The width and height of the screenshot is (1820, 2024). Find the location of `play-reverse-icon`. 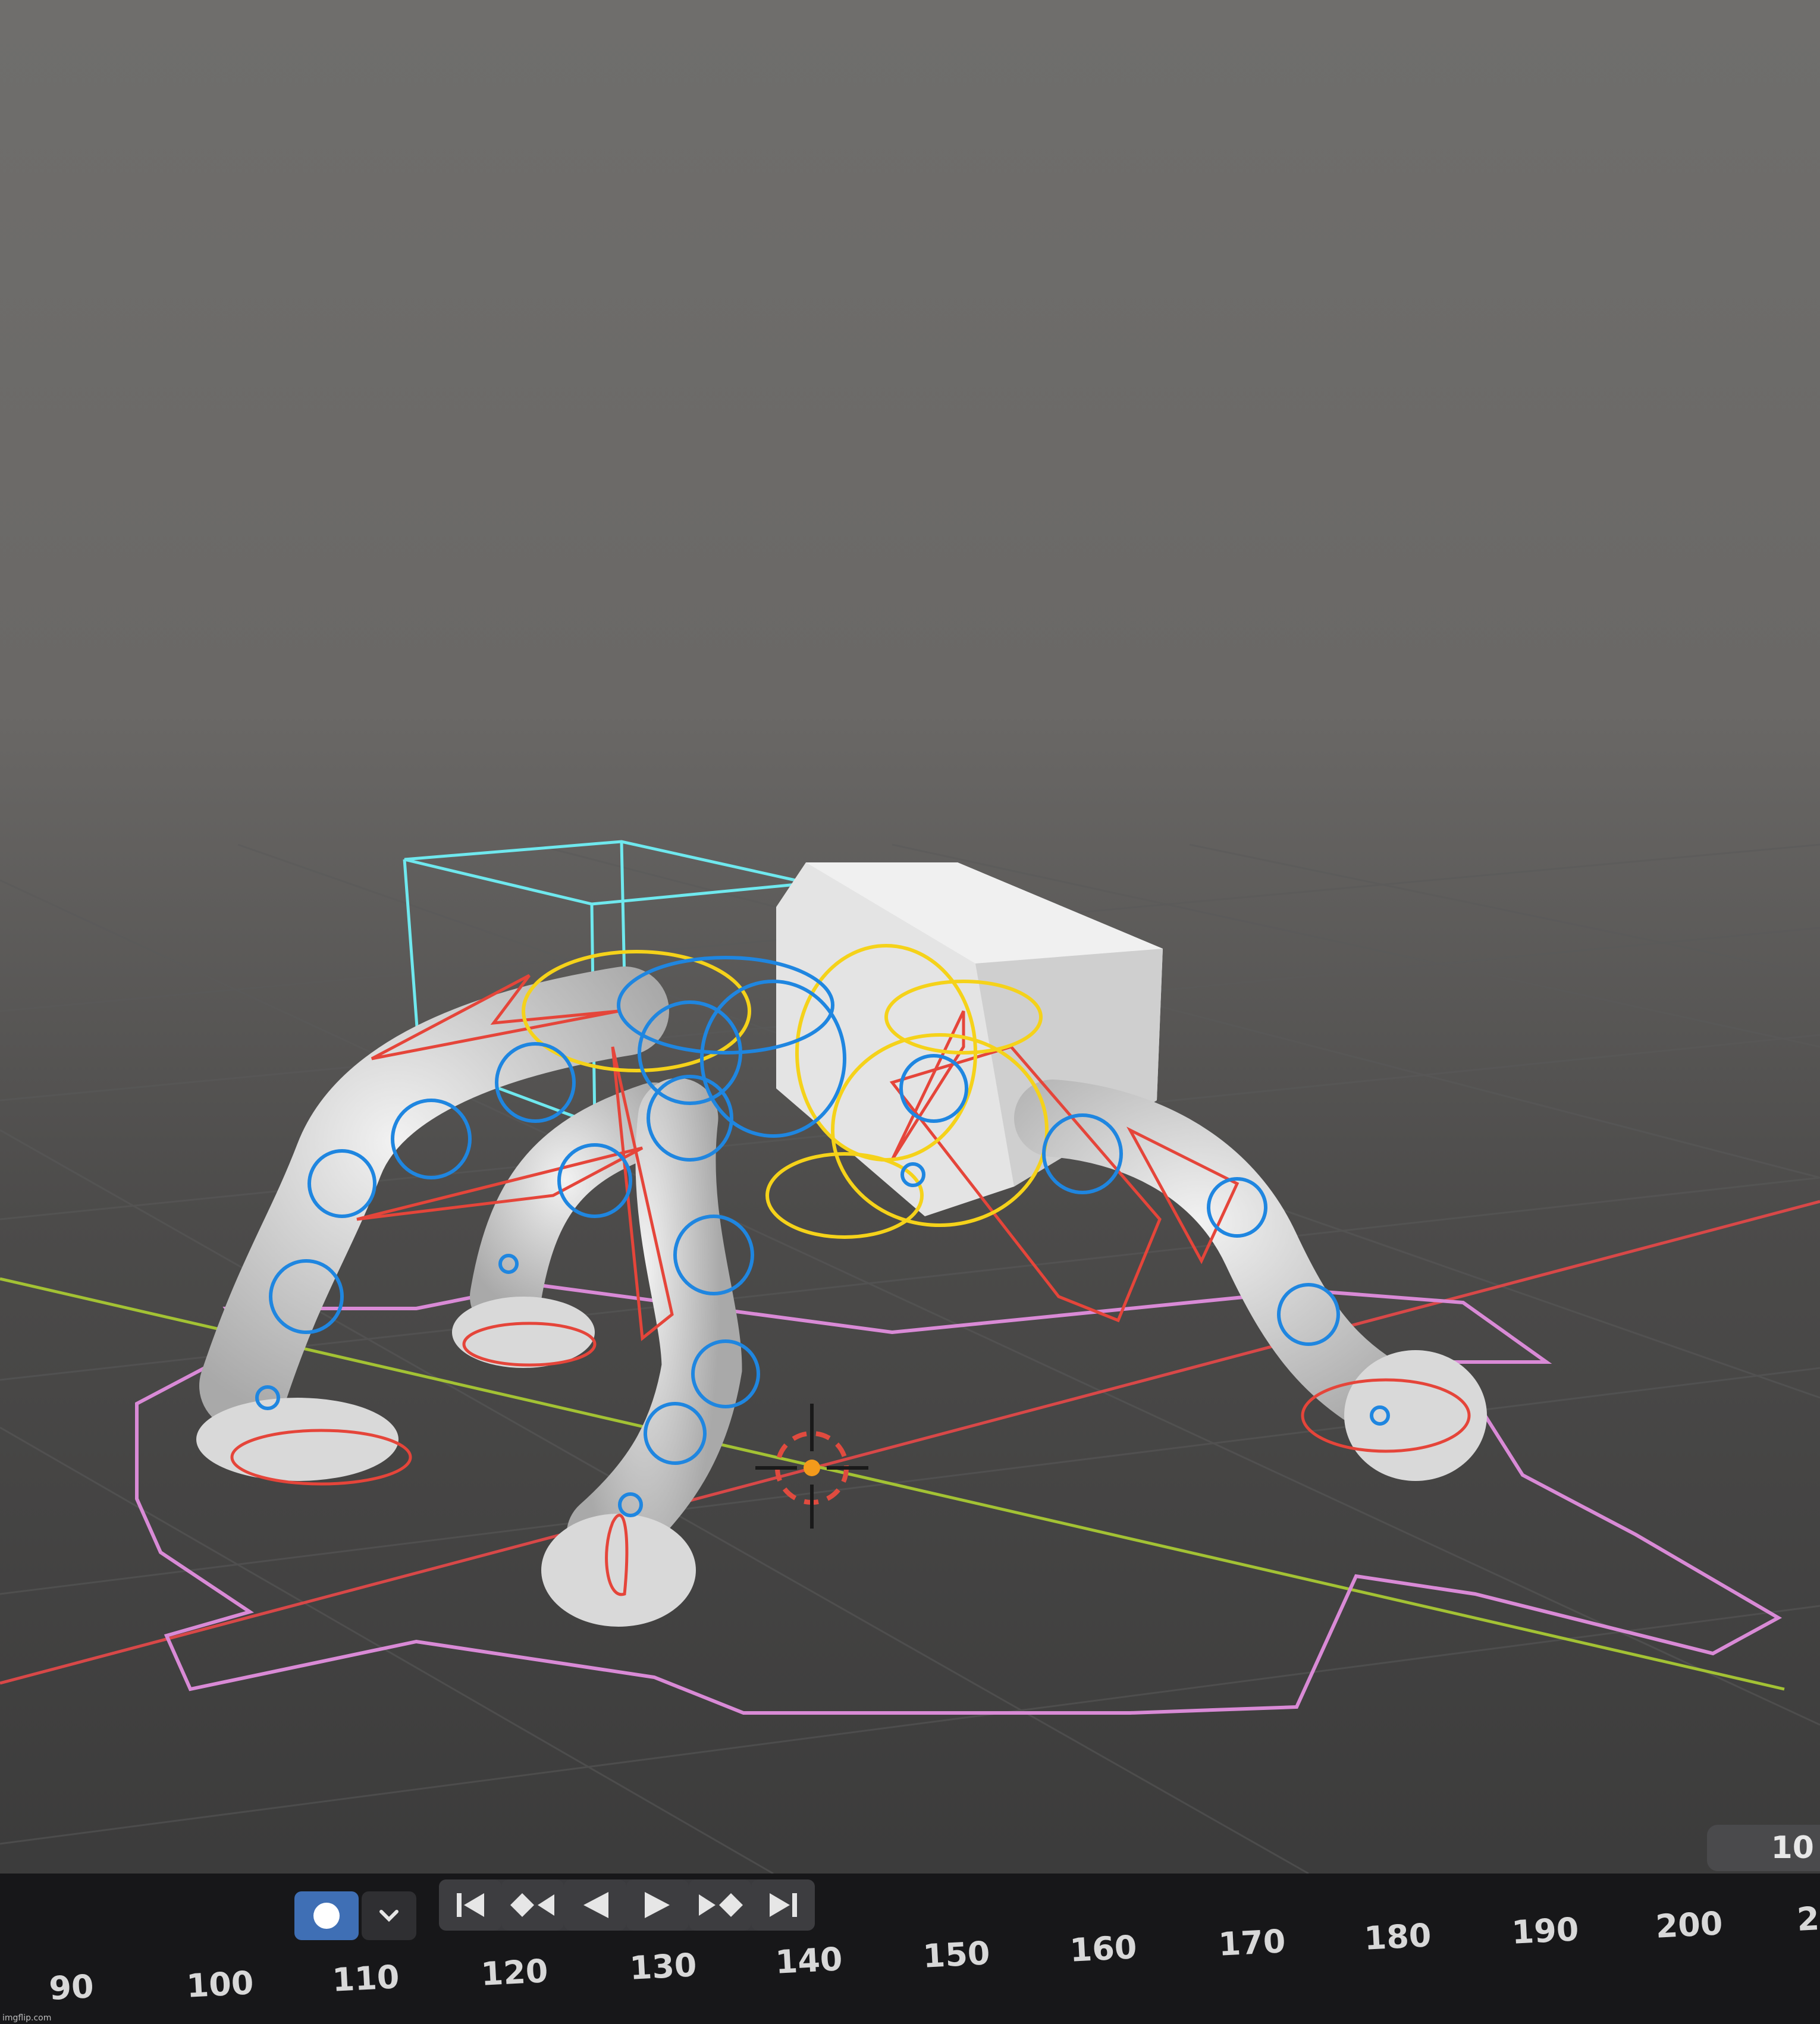

play-reverse-icon is located at coordinates (595, 1905).